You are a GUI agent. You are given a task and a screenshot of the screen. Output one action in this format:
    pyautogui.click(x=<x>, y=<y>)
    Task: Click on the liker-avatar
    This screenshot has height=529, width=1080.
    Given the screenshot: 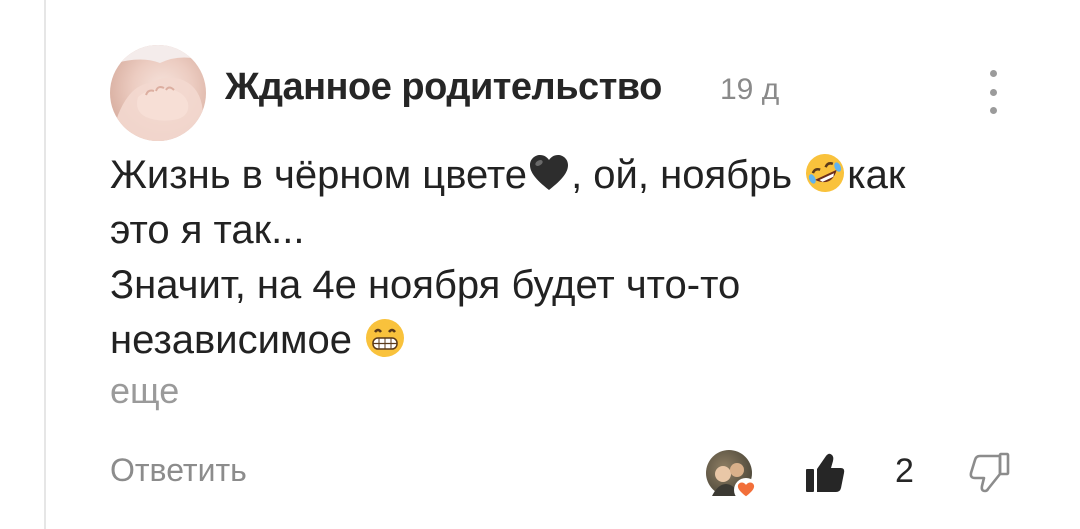 What is the action you would take?
    pyautogui.click(x=732, y=476)
    